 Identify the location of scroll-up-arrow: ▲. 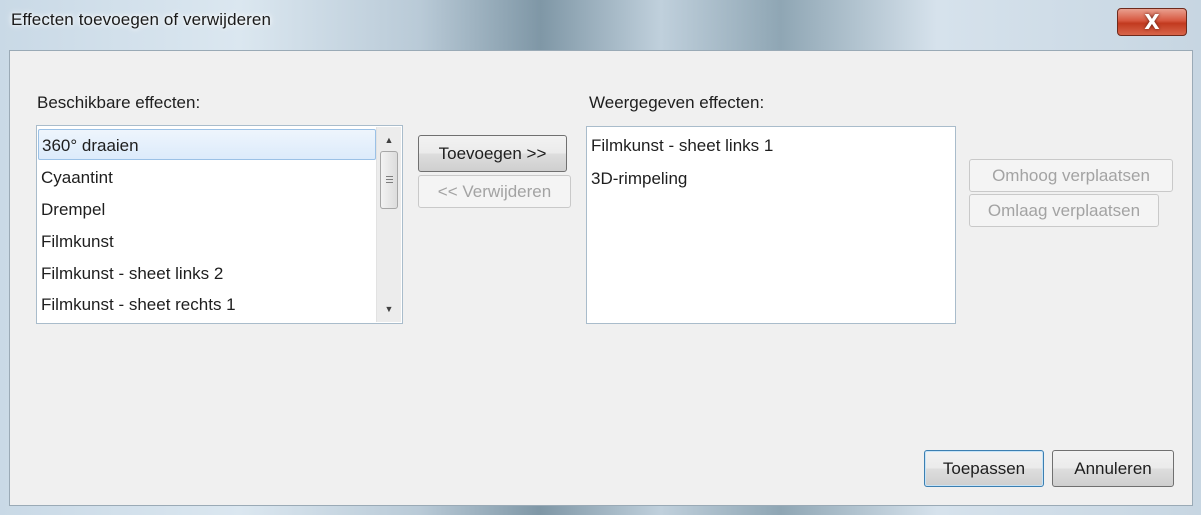
(389, 140).